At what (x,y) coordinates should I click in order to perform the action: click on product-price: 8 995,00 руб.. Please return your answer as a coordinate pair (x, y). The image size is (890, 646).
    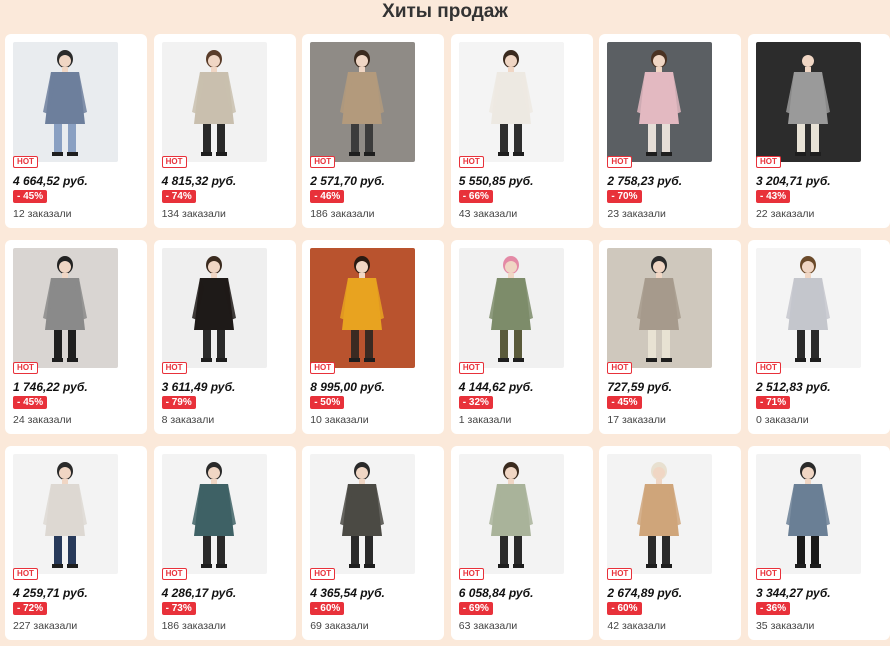
    Looking at the image, I should click on (347, 387).